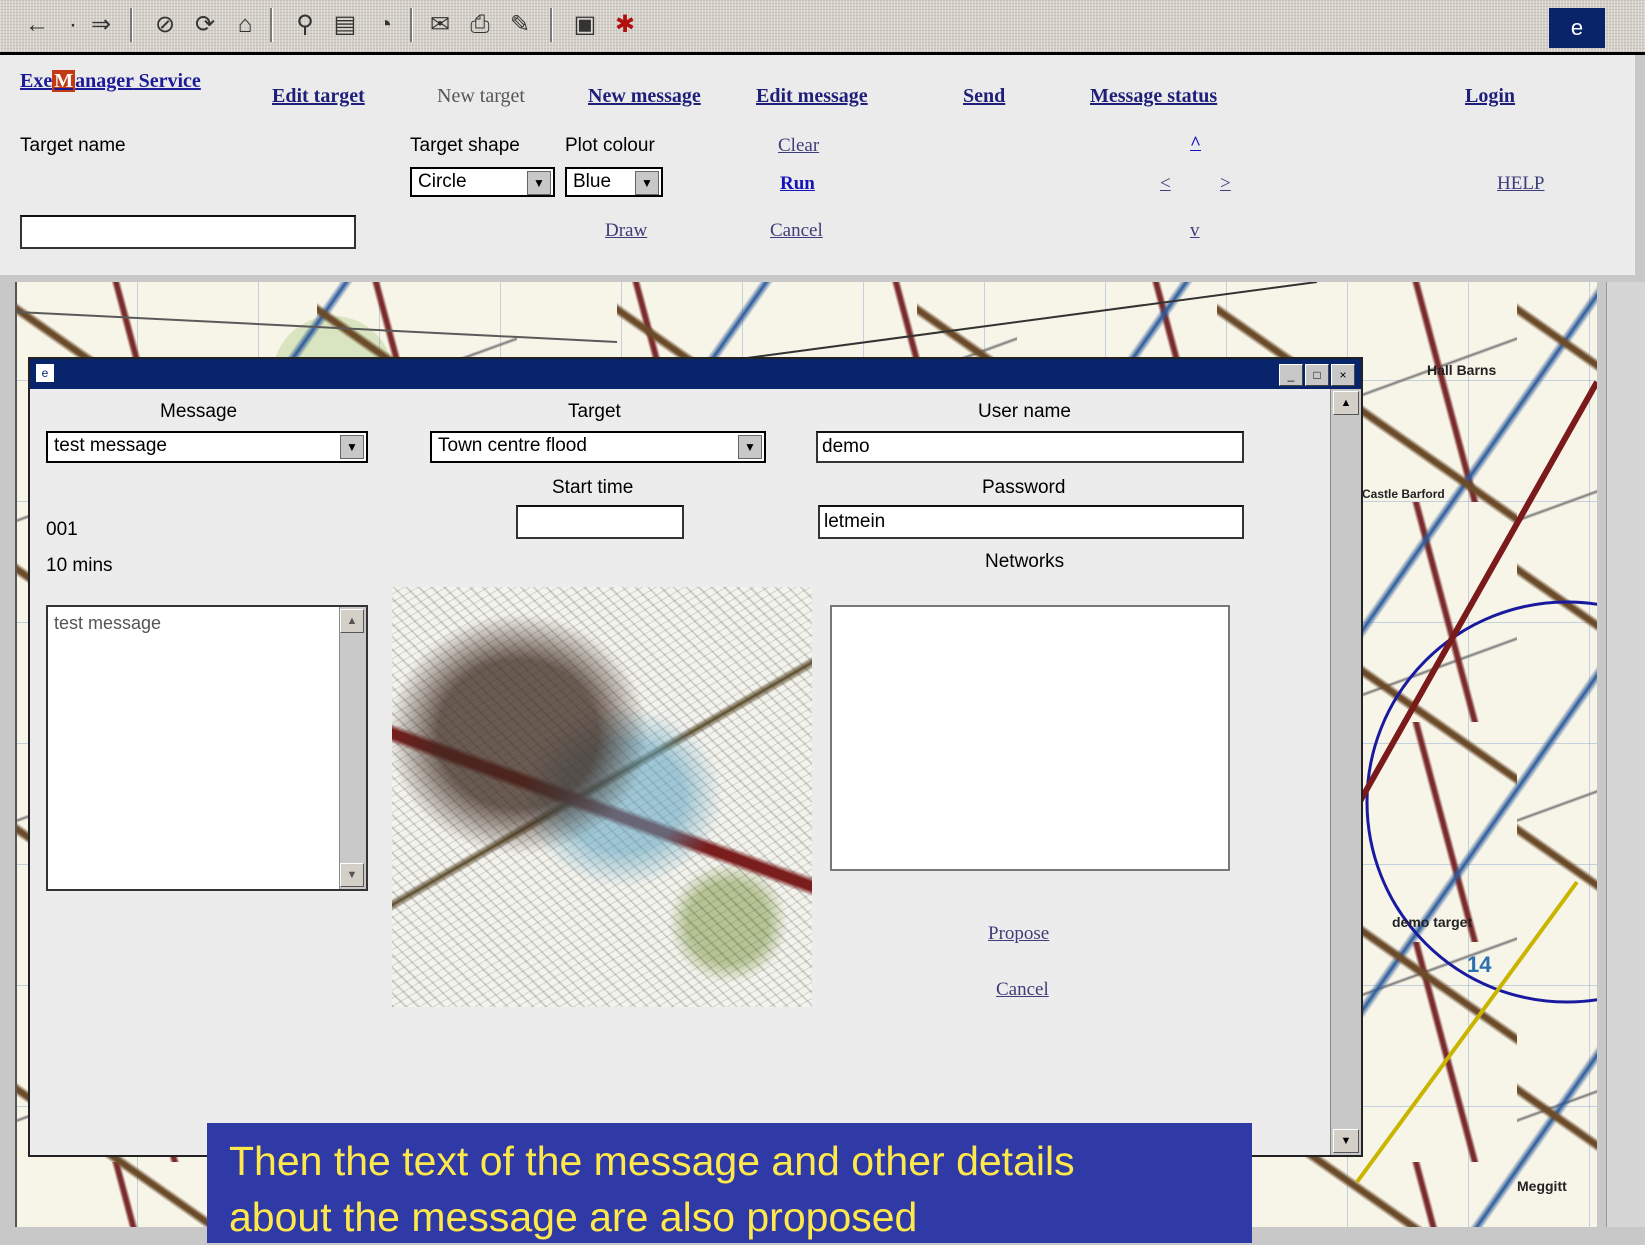  I want to click on dialog-scrollbar: ▲ ▼, so click(1345, 772).